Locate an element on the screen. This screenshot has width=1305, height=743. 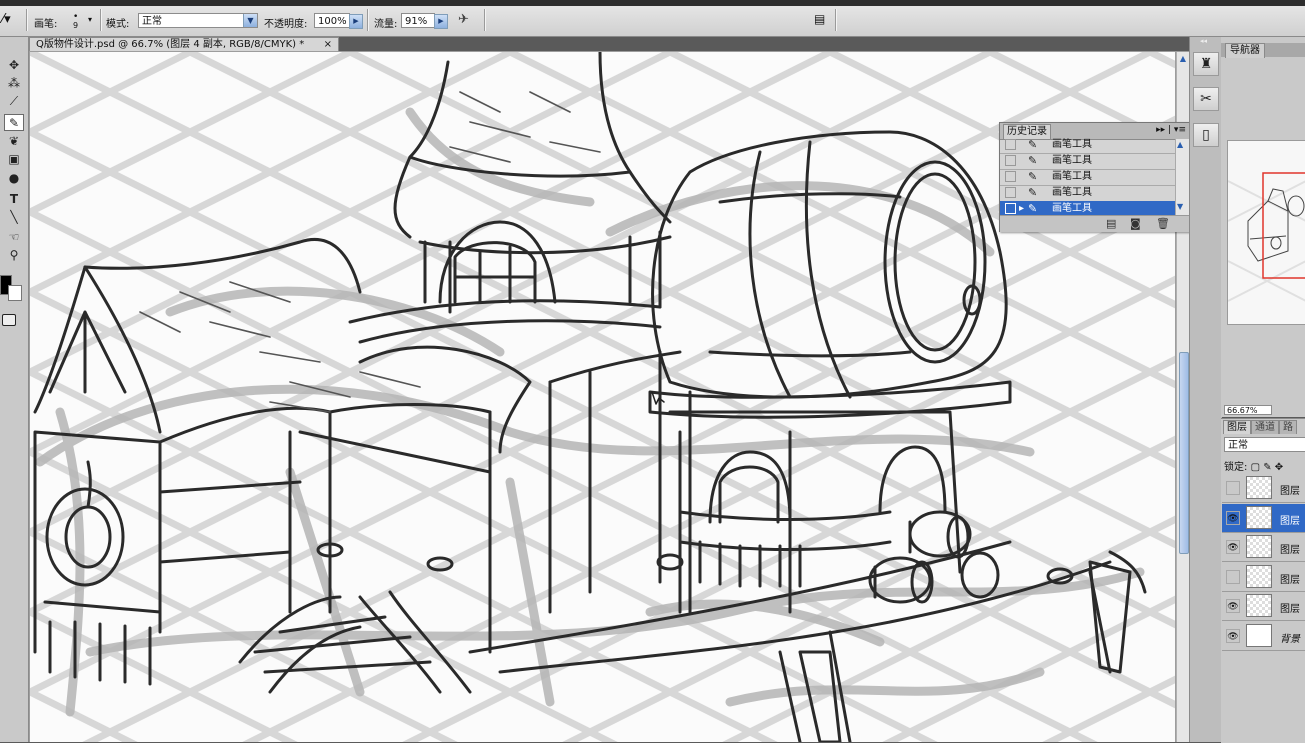
lock-label: 锁定: is located at coordinates (1236, 467).